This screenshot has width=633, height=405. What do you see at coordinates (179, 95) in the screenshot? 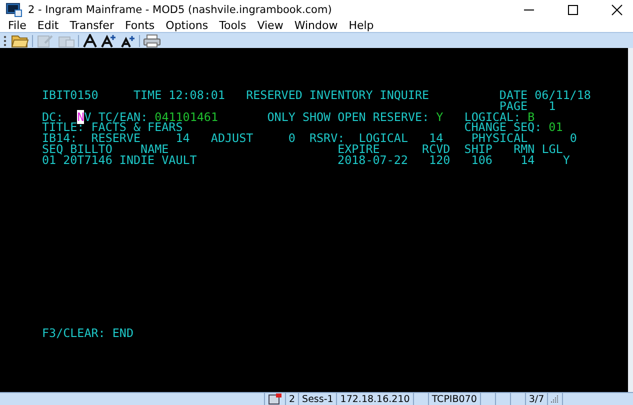
I see `screen-text: TIME 12:08:01` at bounding box center [179, 95].